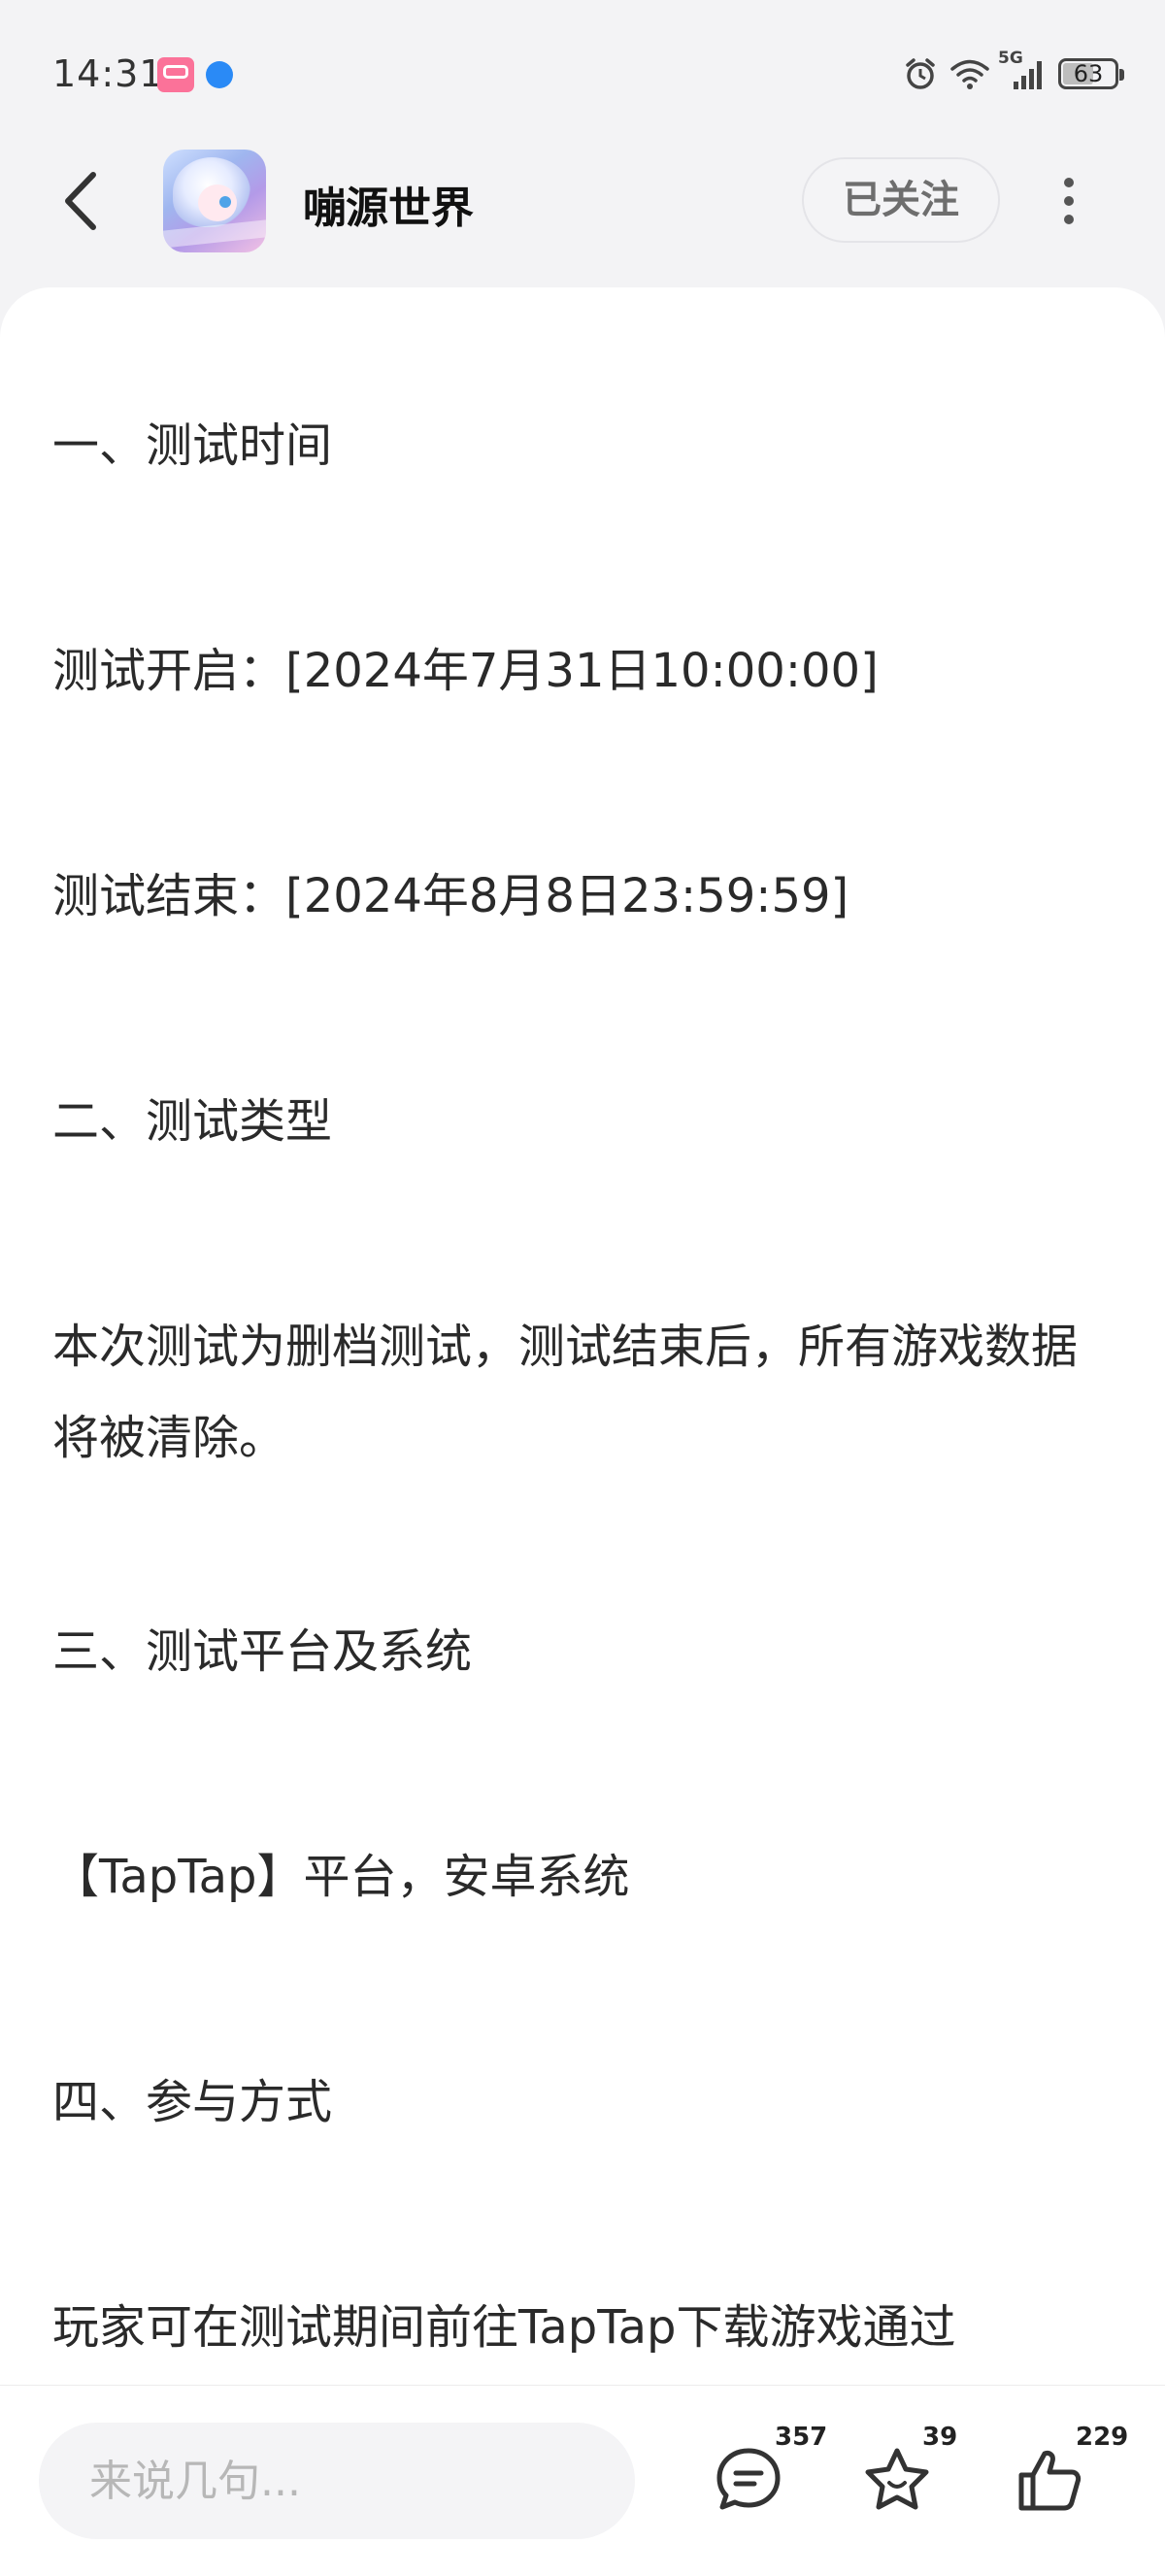 The height and width of the screenshot is (2576, 1165). What do you see at coordinates (337, 2481) in the screenshot?
I see `comment-input` at bounding box center [337, 2481].